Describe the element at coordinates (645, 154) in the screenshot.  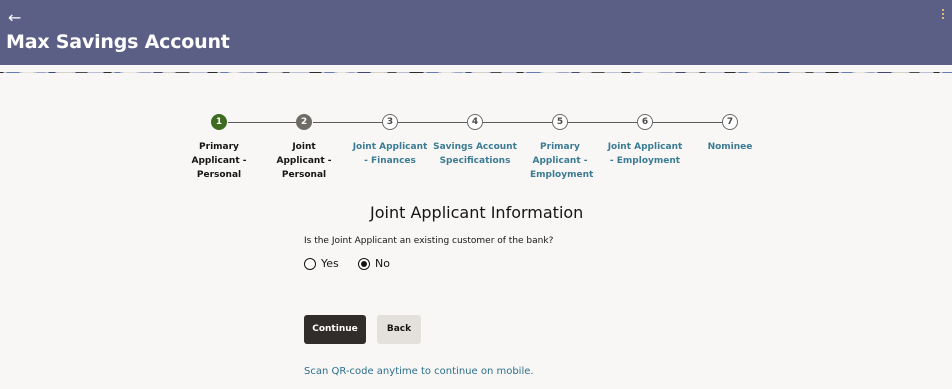
I see `step-label: Joint Applicant - Employment` at that location.